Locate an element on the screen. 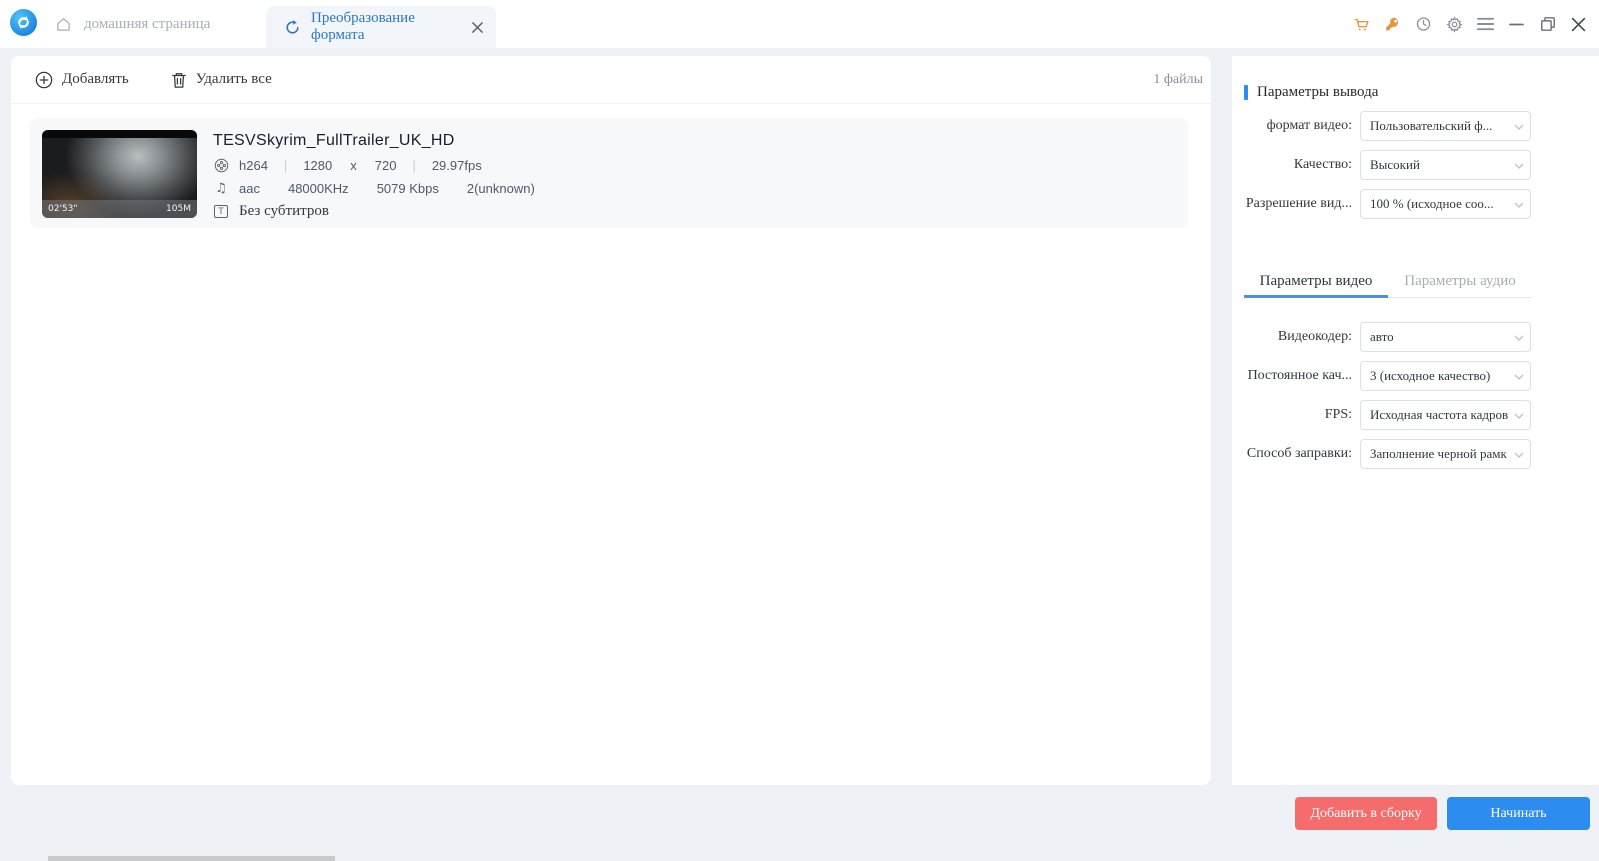  field-fill-method: Способ заправки: Заполнение черной рамк is located at coordinates (1381, 454).